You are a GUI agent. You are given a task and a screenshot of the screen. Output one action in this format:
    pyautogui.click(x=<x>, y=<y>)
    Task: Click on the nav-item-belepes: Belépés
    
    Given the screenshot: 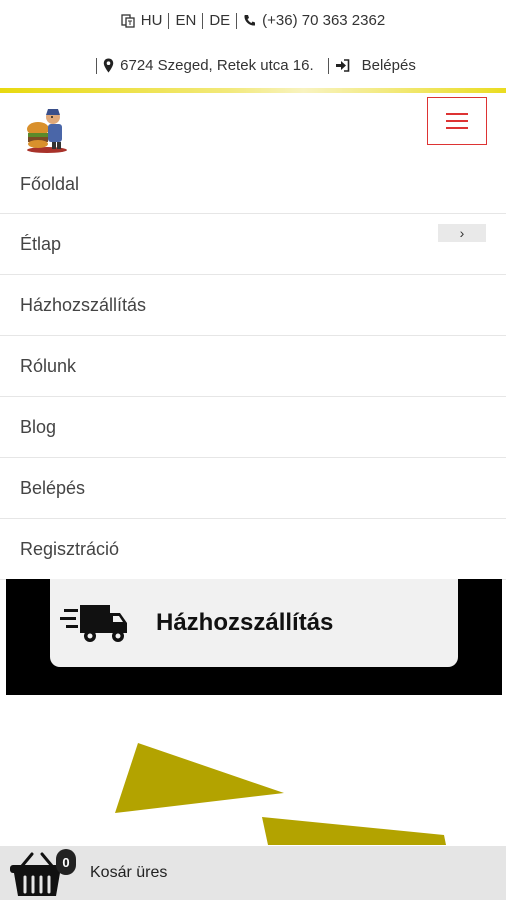 What is the action you would take?
    pyautogui.click(x=253, y=488)
    